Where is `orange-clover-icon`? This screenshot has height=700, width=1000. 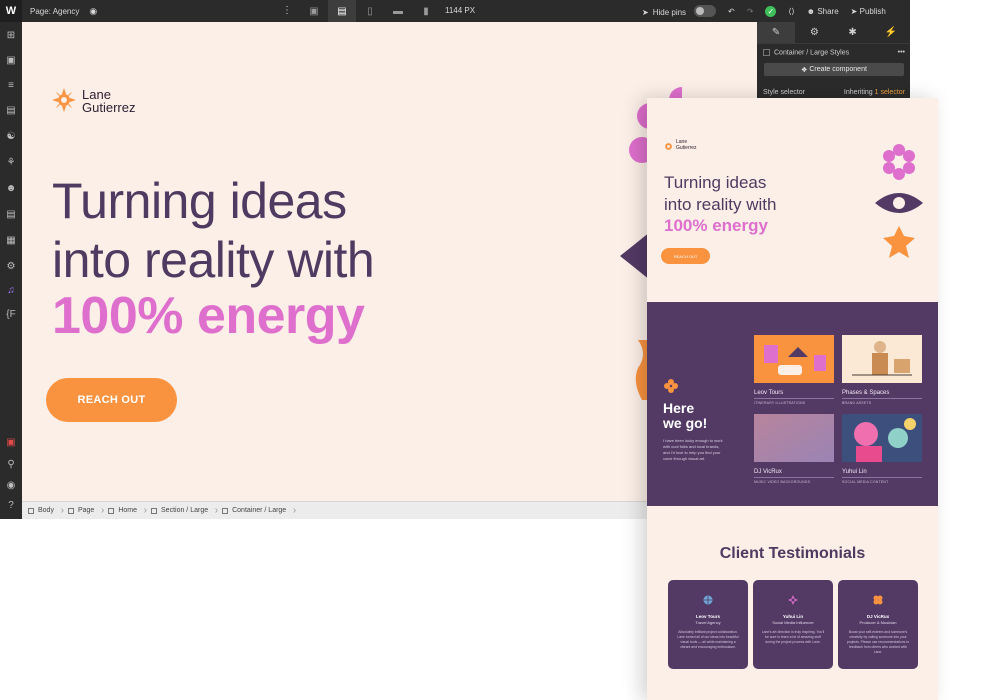
orange-clover-icon is located at coordinates (878, 600).